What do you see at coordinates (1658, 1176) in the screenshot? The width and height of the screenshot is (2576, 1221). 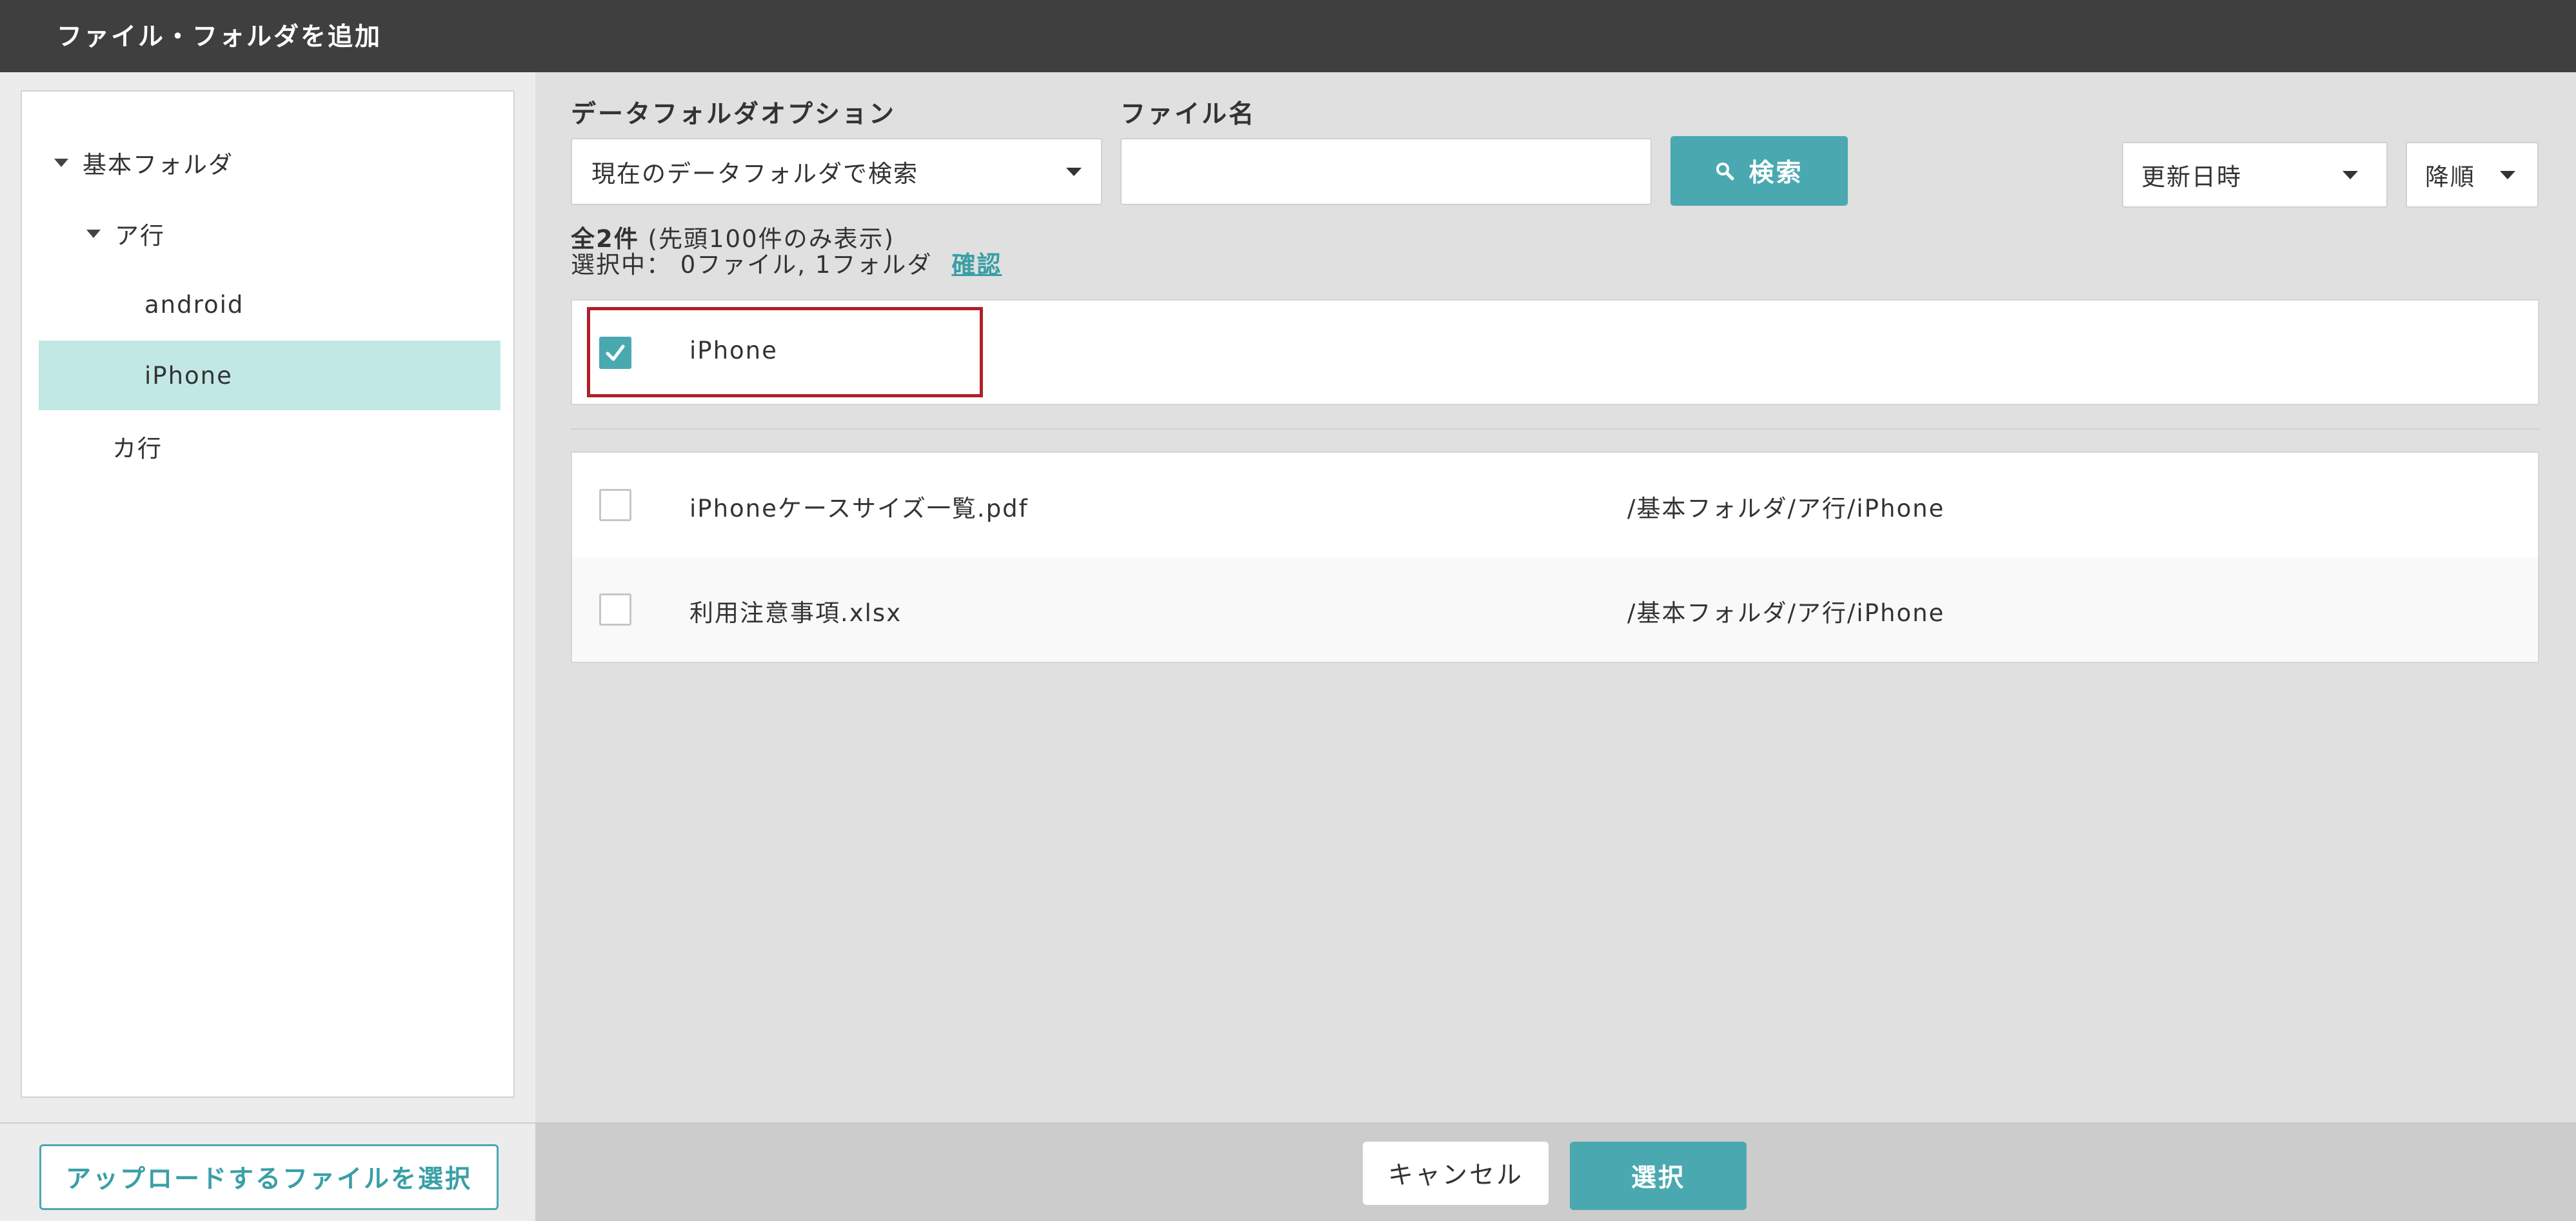 I see `select-button: 選択` at bounding box center [1658, 1176].